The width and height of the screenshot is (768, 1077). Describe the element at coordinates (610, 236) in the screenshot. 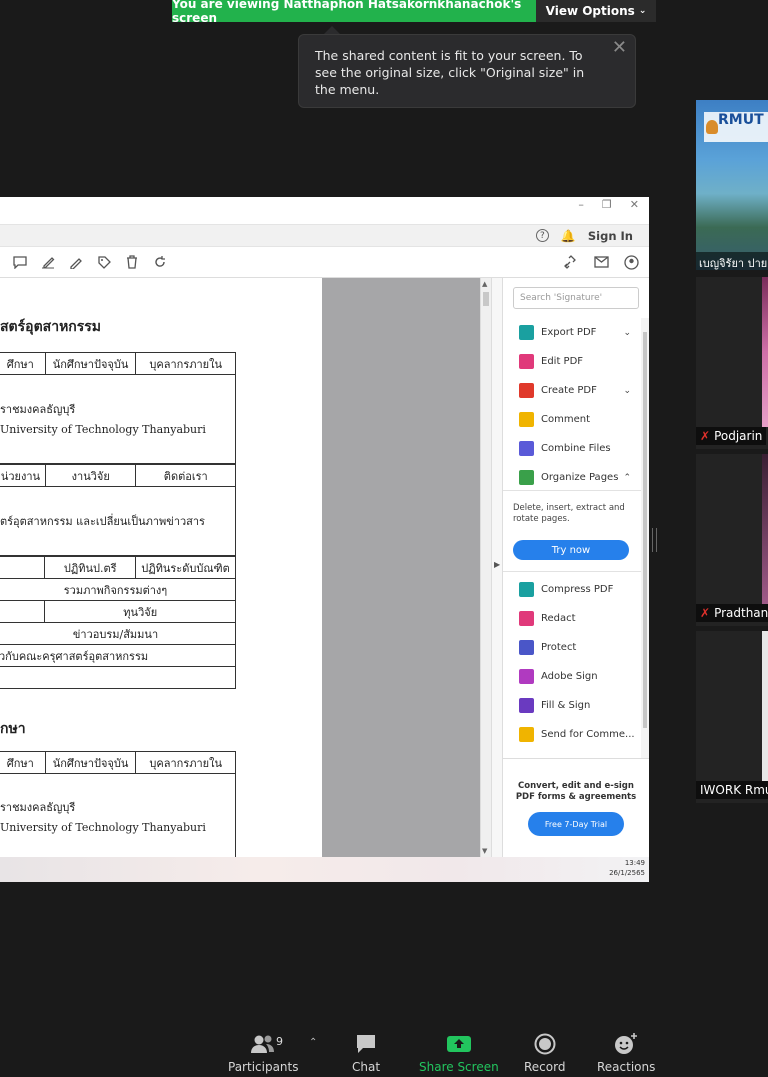

I see `sign-in-button: Sign In` at that location.